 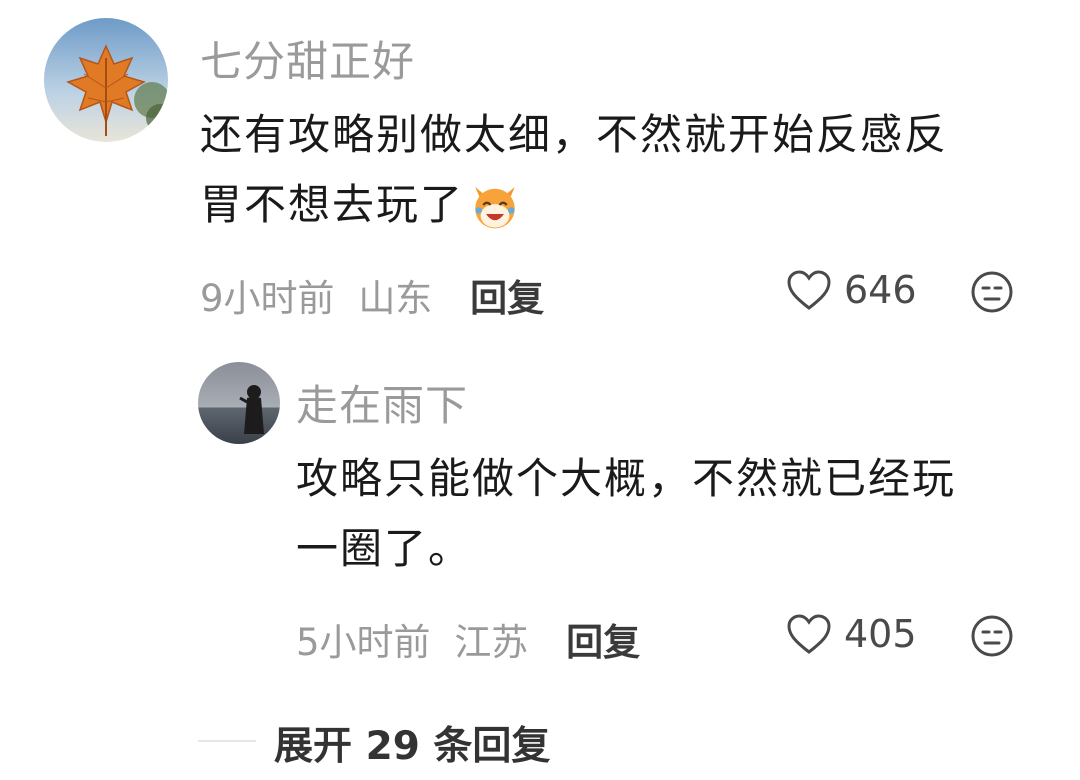 I want to click on comment-location: 山东, so click(x=395, y=298).